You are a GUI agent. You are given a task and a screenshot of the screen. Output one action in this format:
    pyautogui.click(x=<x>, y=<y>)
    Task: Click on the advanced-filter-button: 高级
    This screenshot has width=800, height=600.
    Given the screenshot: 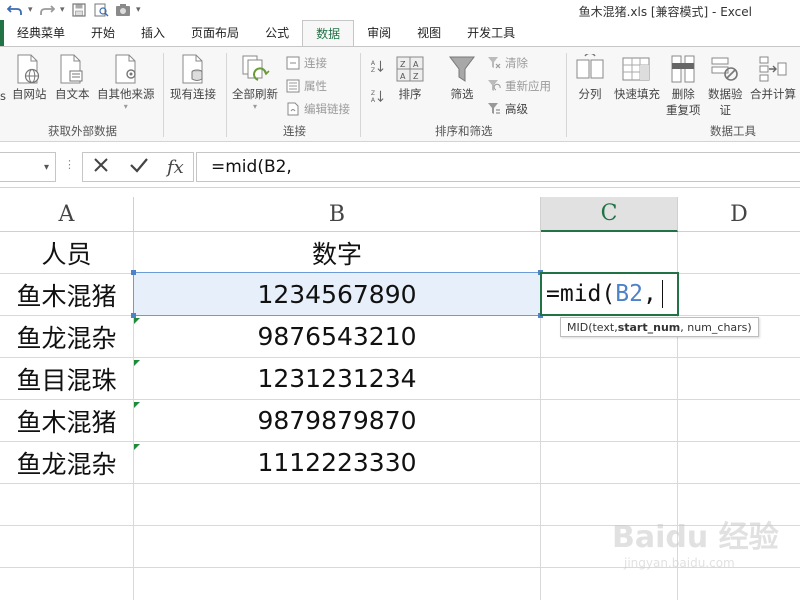 What is the action you would take?
    pyautogui.click(x=507, y=109)
    